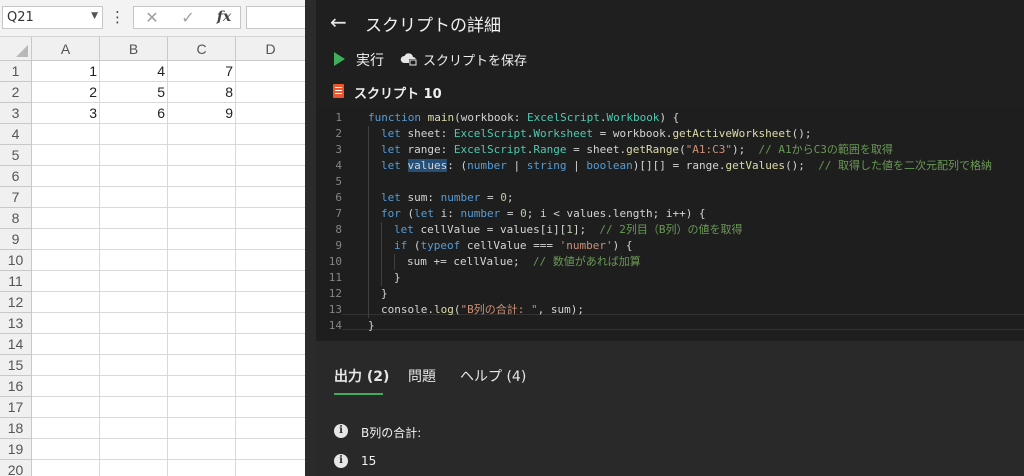 The width and height of the screenshot is (1024, 476). Describe the element at coordinates (16, 302) in the screenshot. I see `row-header: 12` at that location.